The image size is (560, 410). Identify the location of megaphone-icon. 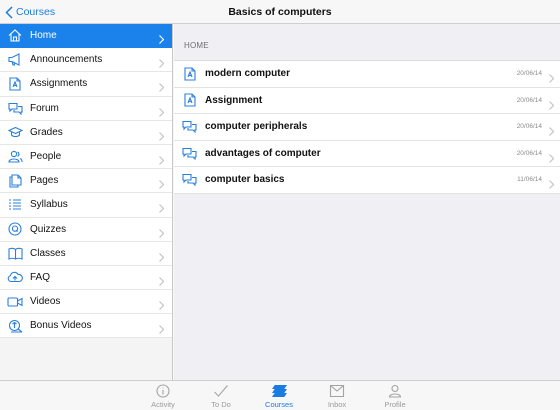
(15, 60).